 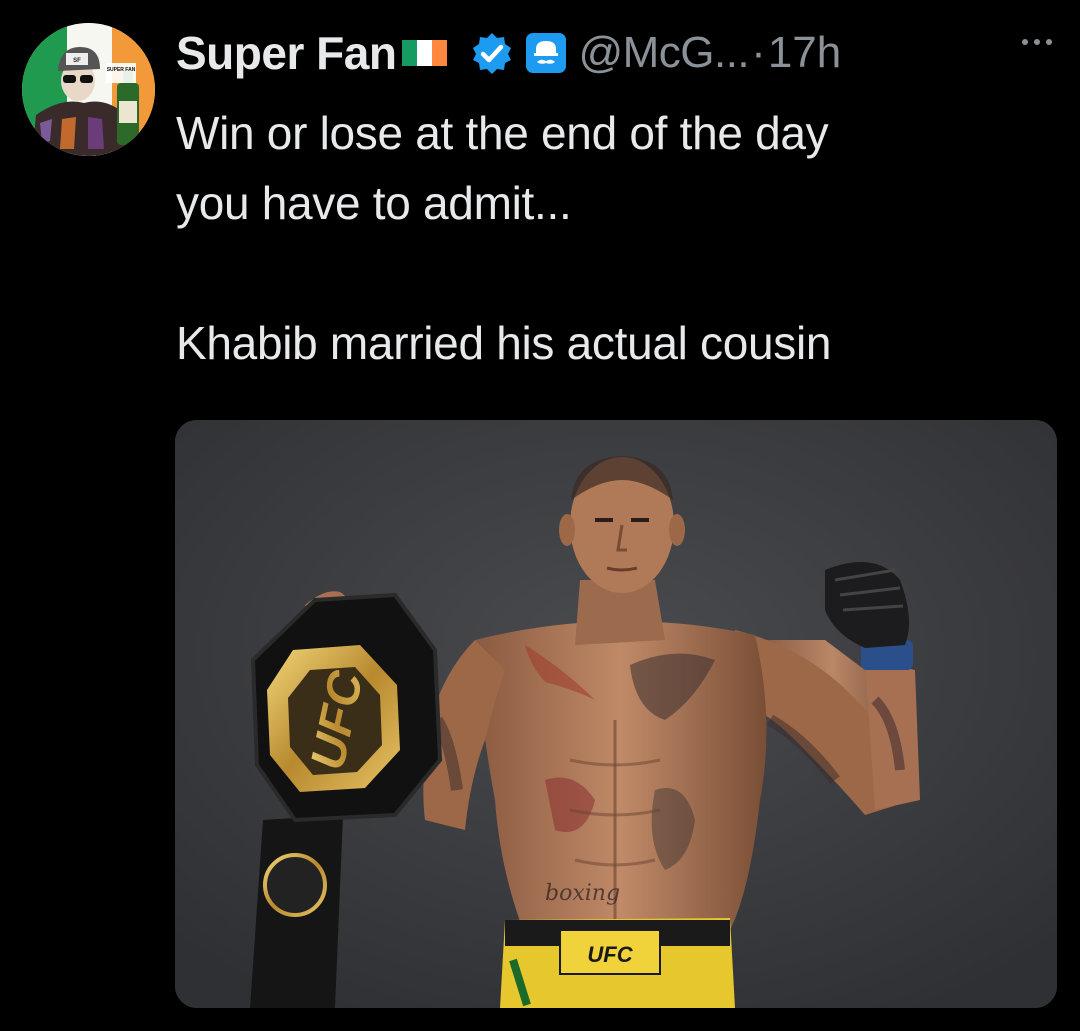 I want to click on tweet-header: Super Fan @McG... · 17h, so click(x=508, y=53).